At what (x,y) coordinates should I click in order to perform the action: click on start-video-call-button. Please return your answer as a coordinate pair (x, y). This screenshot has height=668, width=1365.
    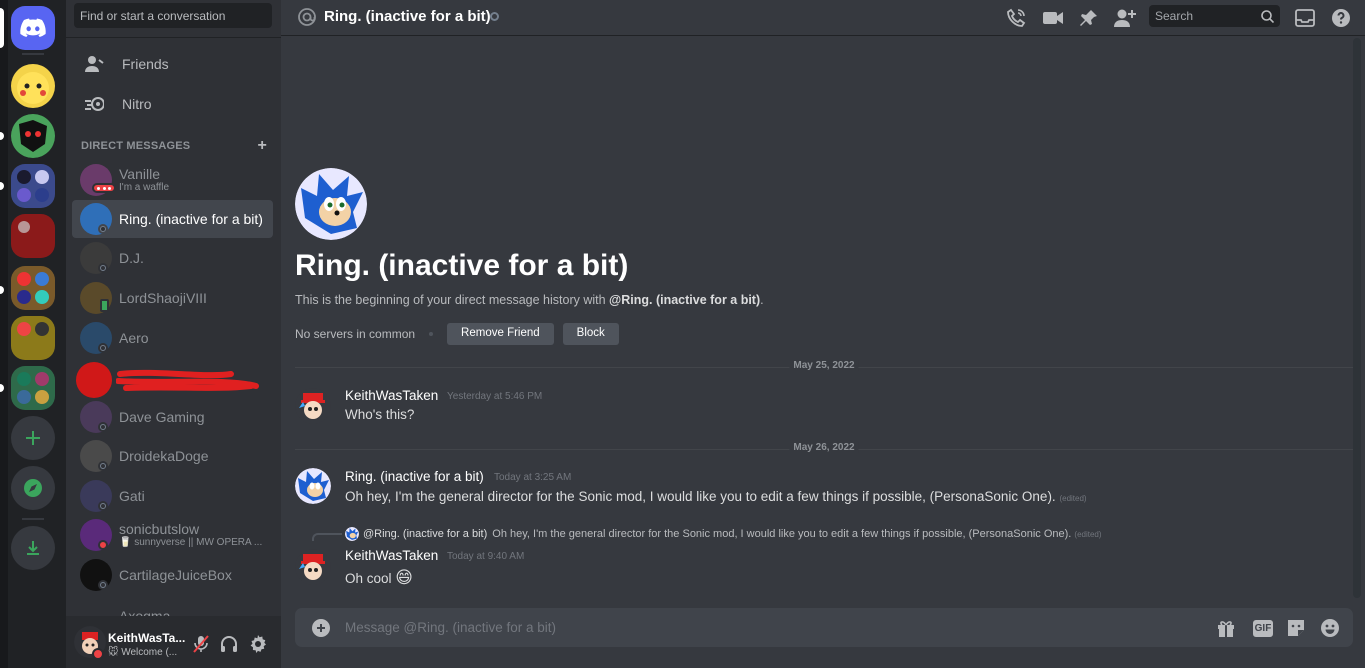
    Looking at the image, I should click on (1053, 18).